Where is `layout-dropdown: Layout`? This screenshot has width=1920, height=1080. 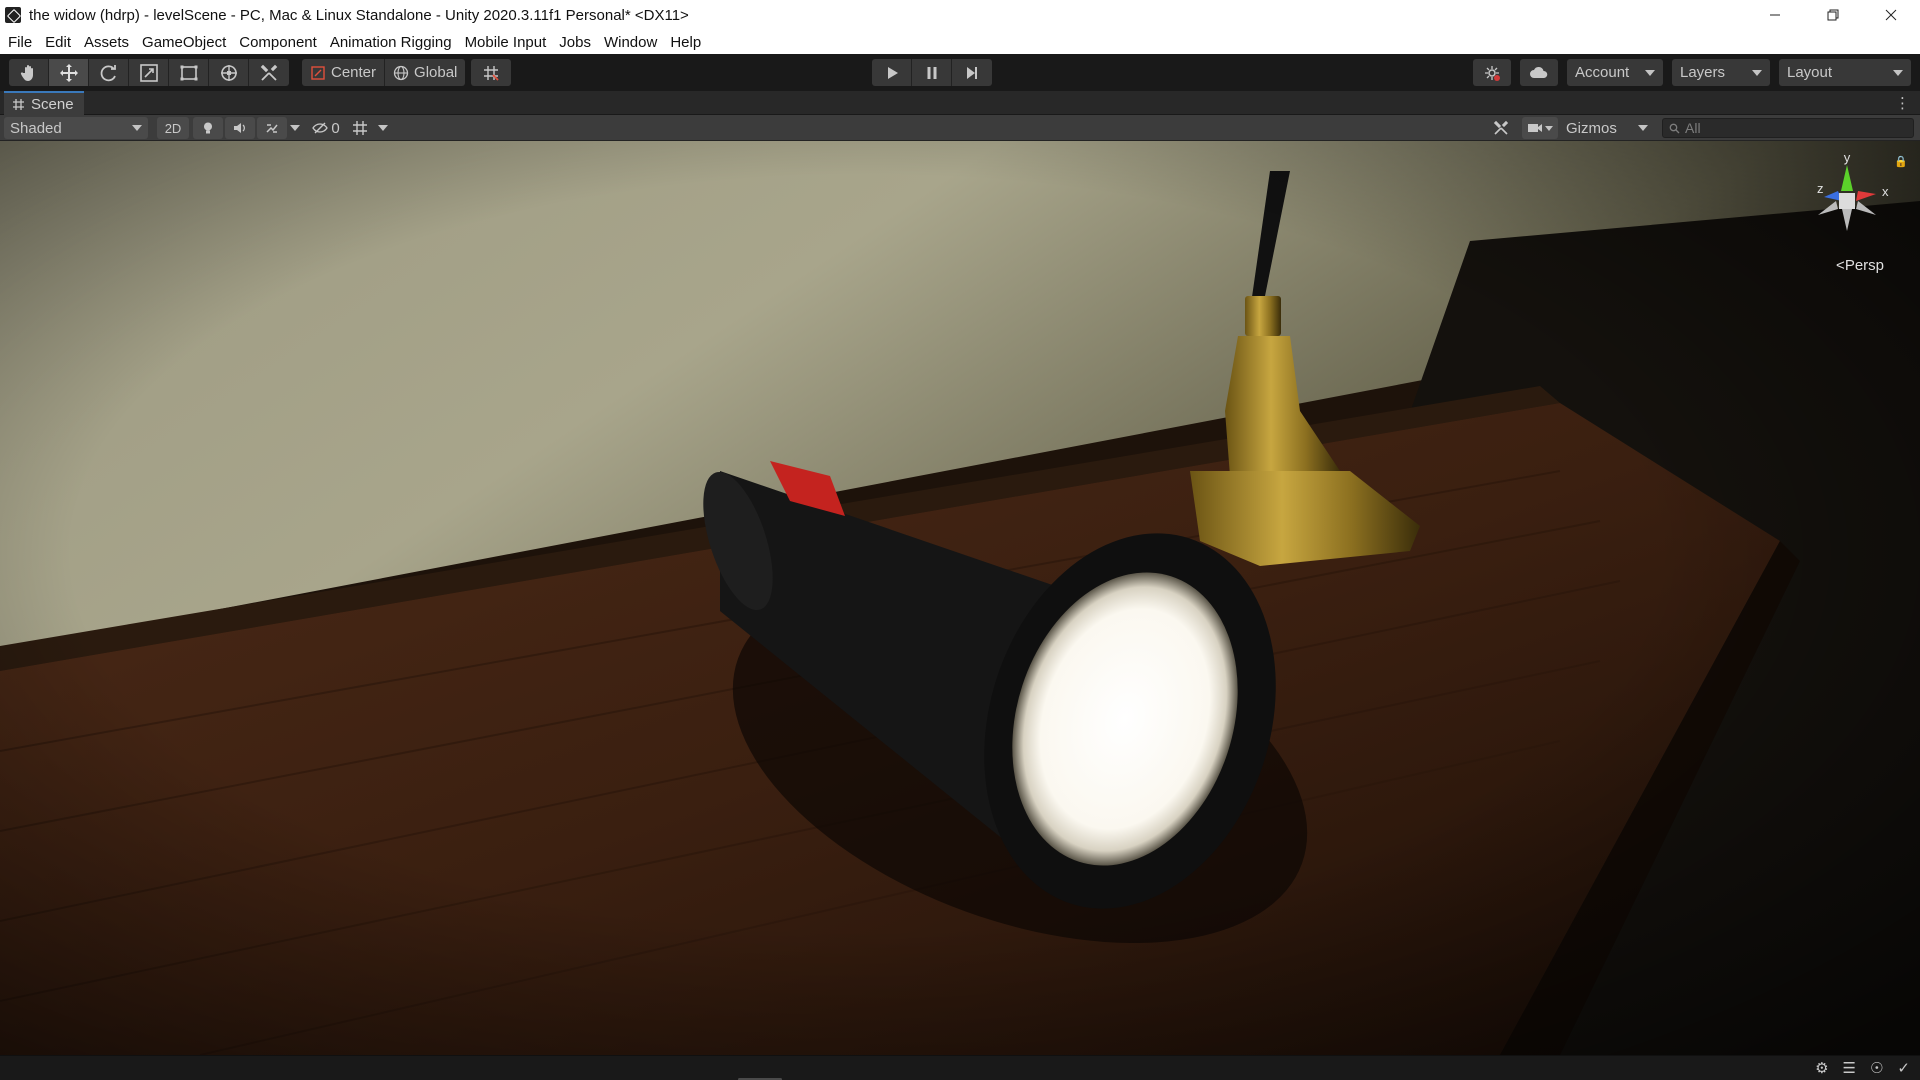 layout-dropdown: Layout is located at coordinates (1845, 72).